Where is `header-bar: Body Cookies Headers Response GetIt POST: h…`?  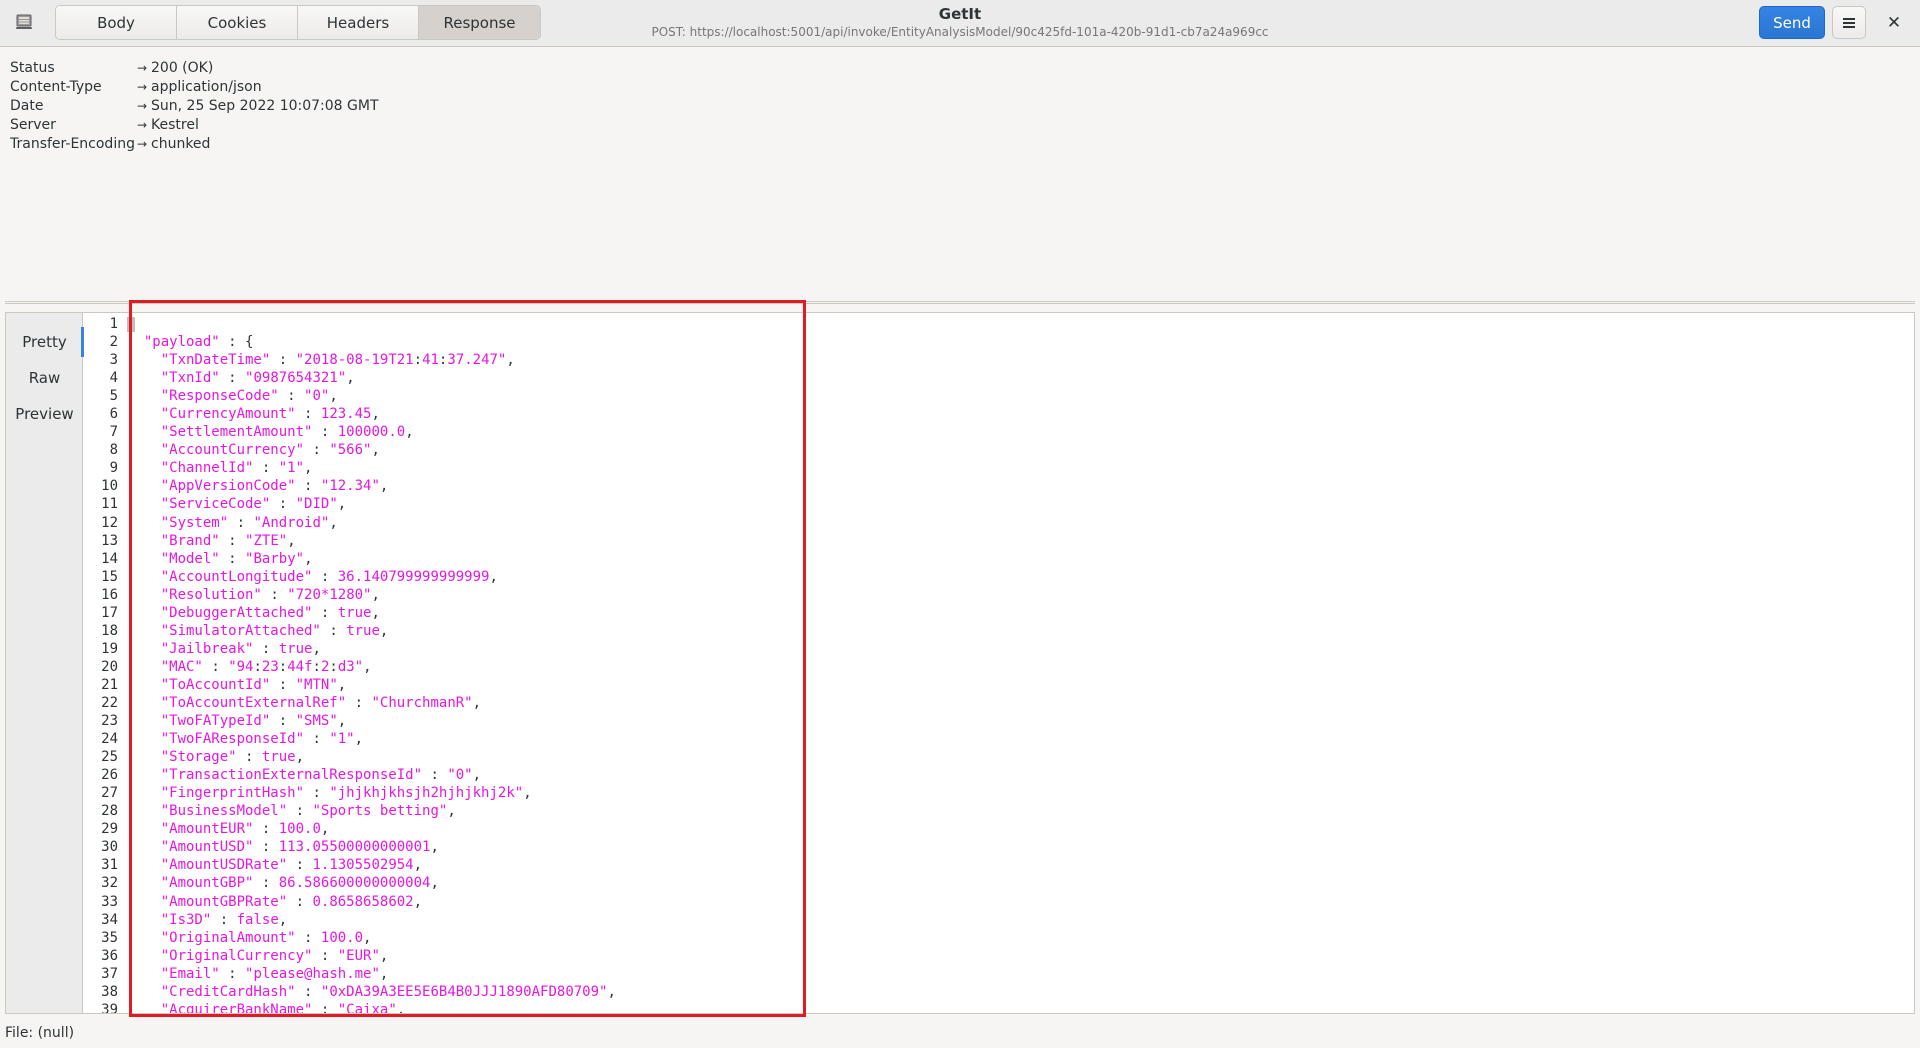
header-bar: Body Cookies Headers Response GetIt POST: h… is located at coordinates (960, 23).